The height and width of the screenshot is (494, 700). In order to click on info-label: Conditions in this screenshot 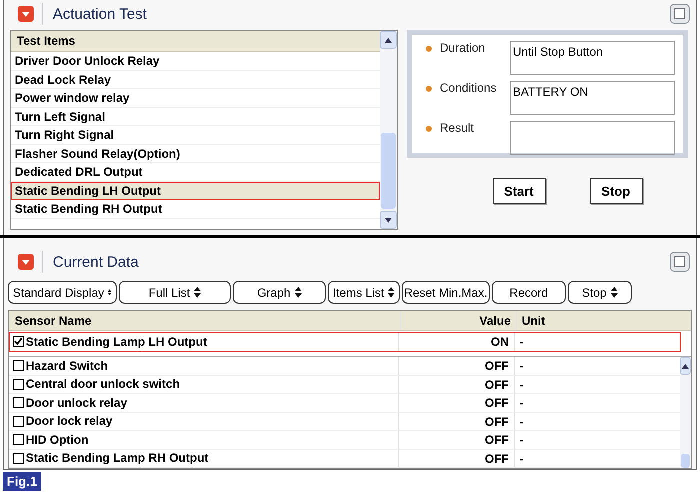, I will do `click(469, 88)`.